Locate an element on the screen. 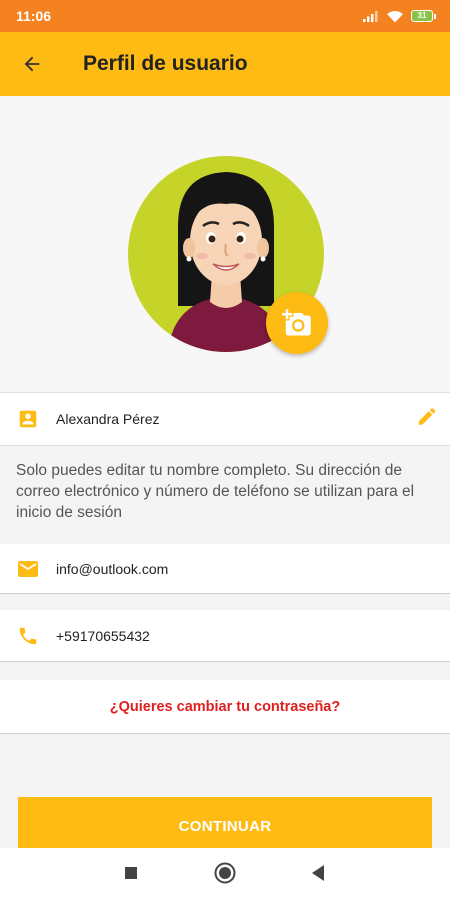 The width and height of the screenshot is (450, 900). wifi-icon is located at coordinates (395, 16).